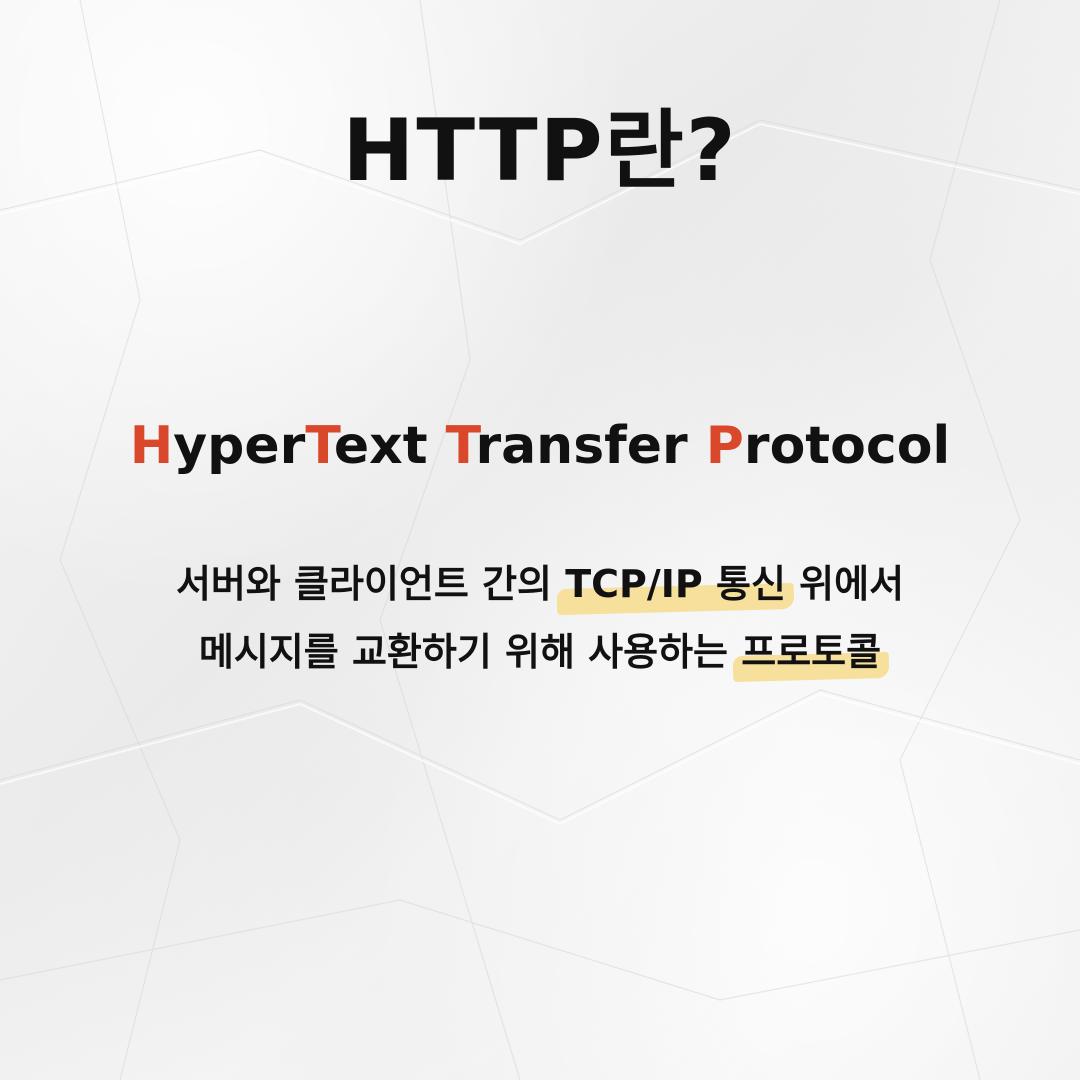 Image resolution: width=1080 pixels, height=1080 pixels. I want to click on highlight-tcp-ip: TCP/IP 통신, so click(675, 584).